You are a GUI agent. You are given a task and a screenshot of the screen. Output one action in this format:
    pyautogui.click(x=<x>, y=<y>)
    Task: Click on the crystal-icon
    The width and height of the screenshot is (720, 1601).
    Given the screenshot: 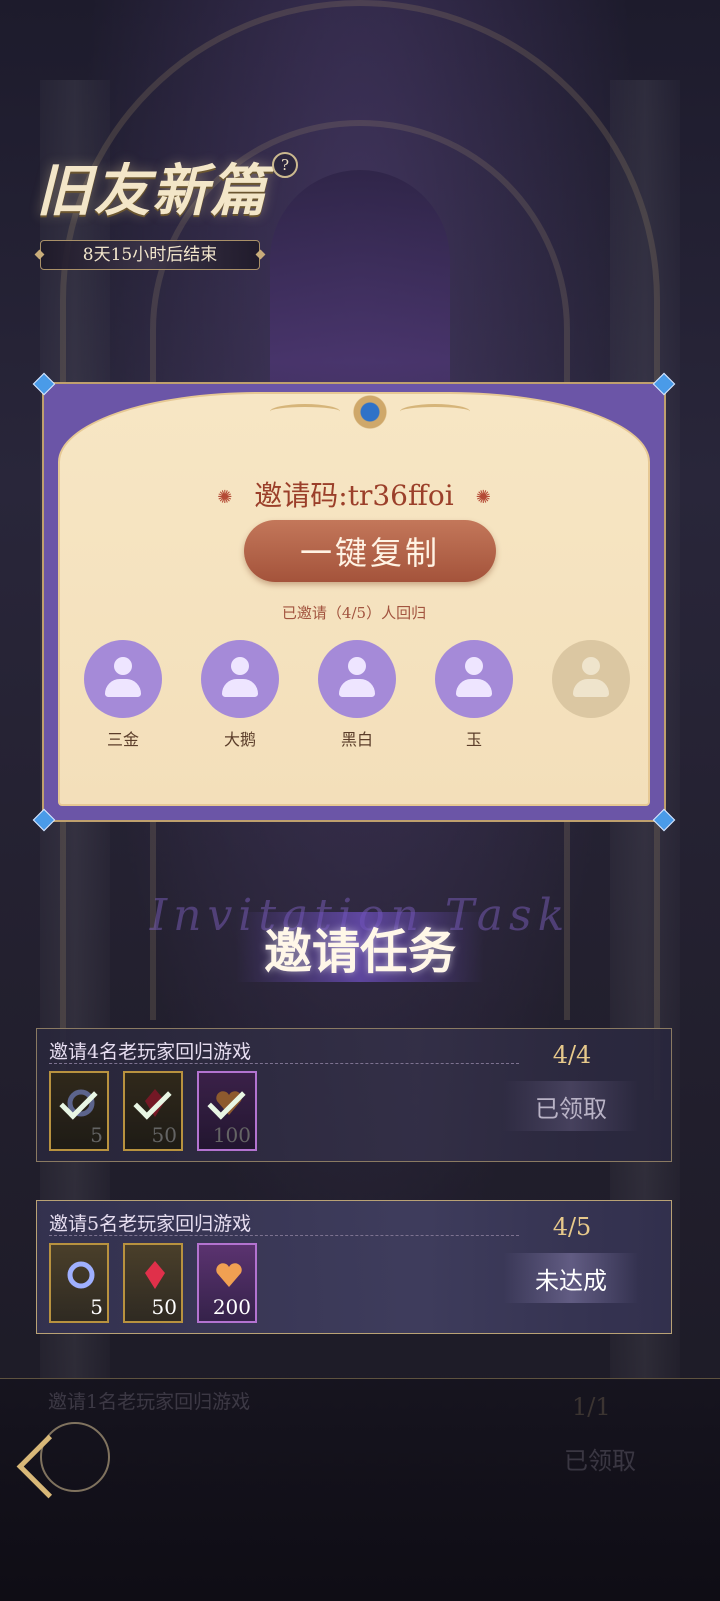 What is the action you would take?
    pyautogui.click(x=155, y=1275)
    